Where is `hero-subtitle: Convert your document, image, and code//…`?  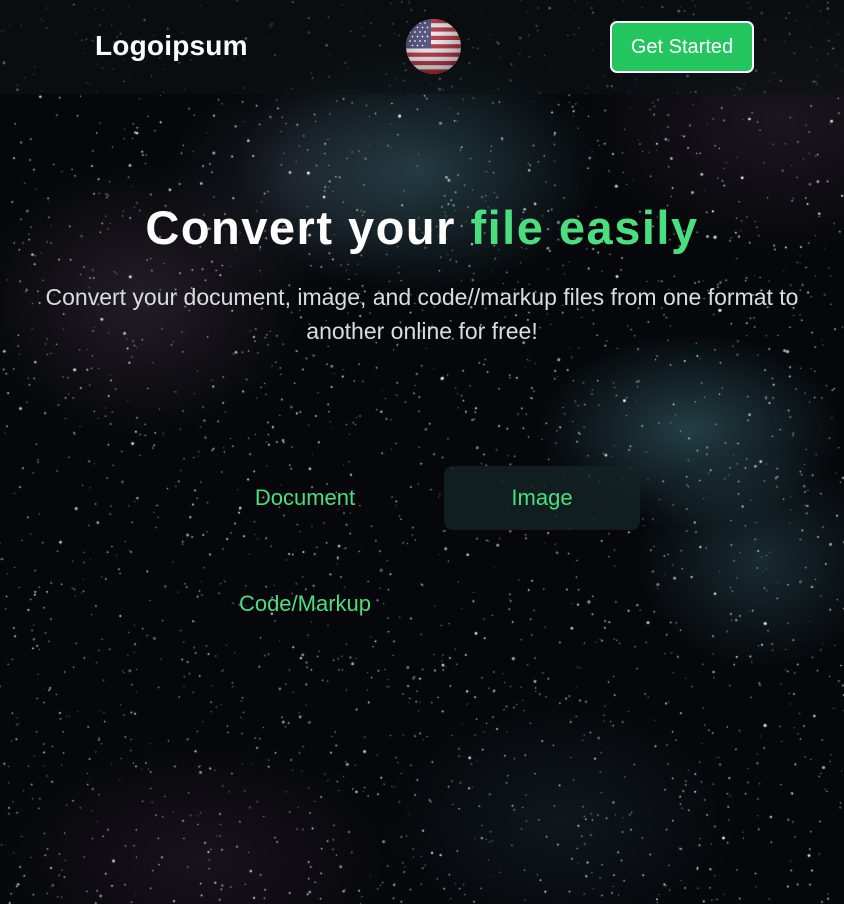
hero-subtitle: Convert your document, image, and code//… is located at coordinates (422, 314).